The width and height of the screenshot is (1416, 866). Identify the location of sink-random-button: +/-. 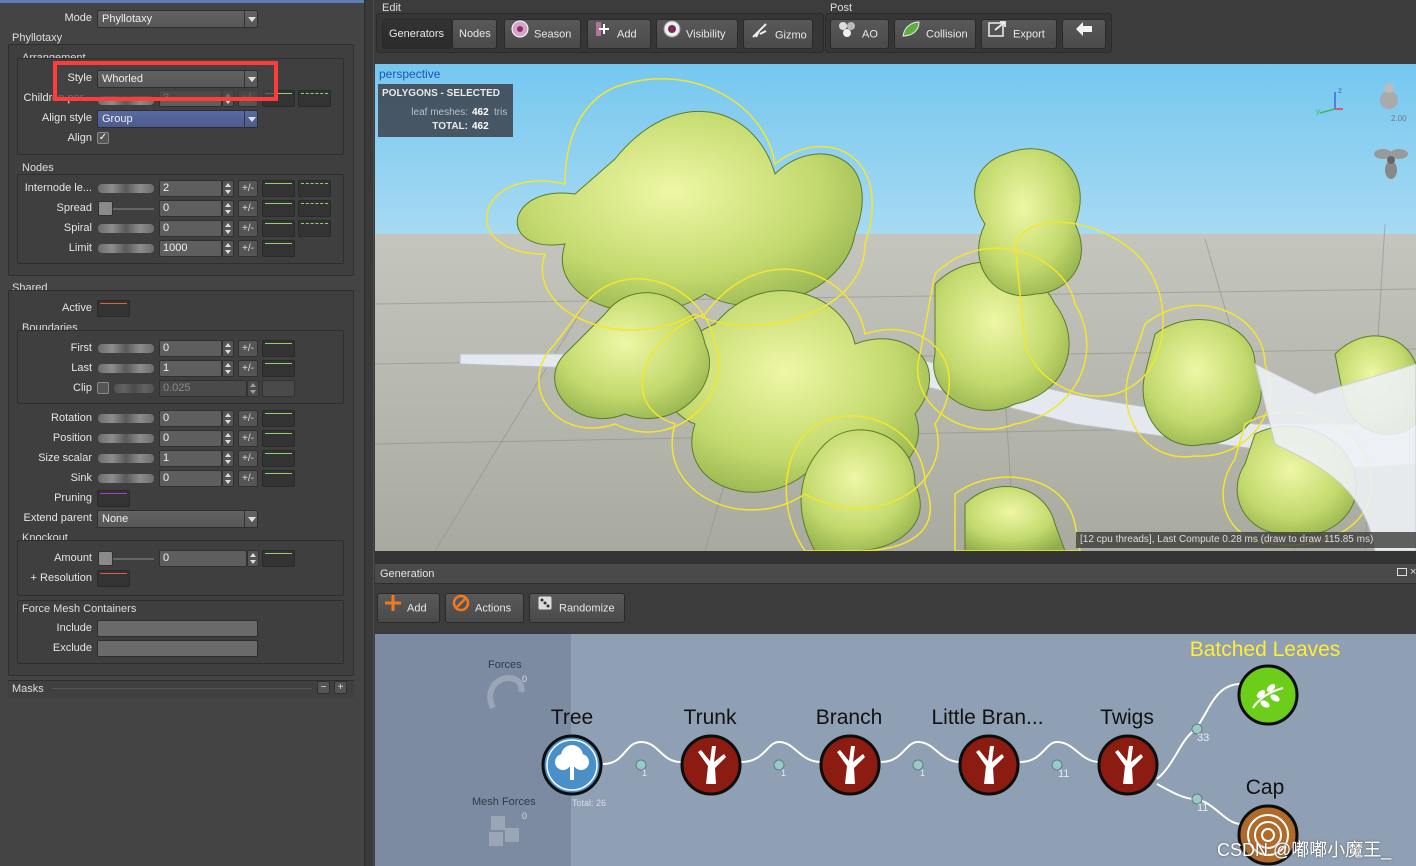
(248, 478).